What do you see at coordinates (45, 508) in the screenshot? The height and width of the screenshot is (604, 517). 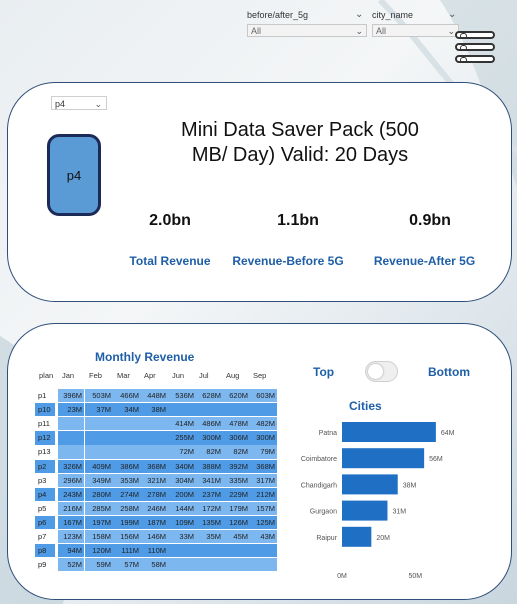 I see `matrix-plan-cell: p5` at bounding box center [45, 508].